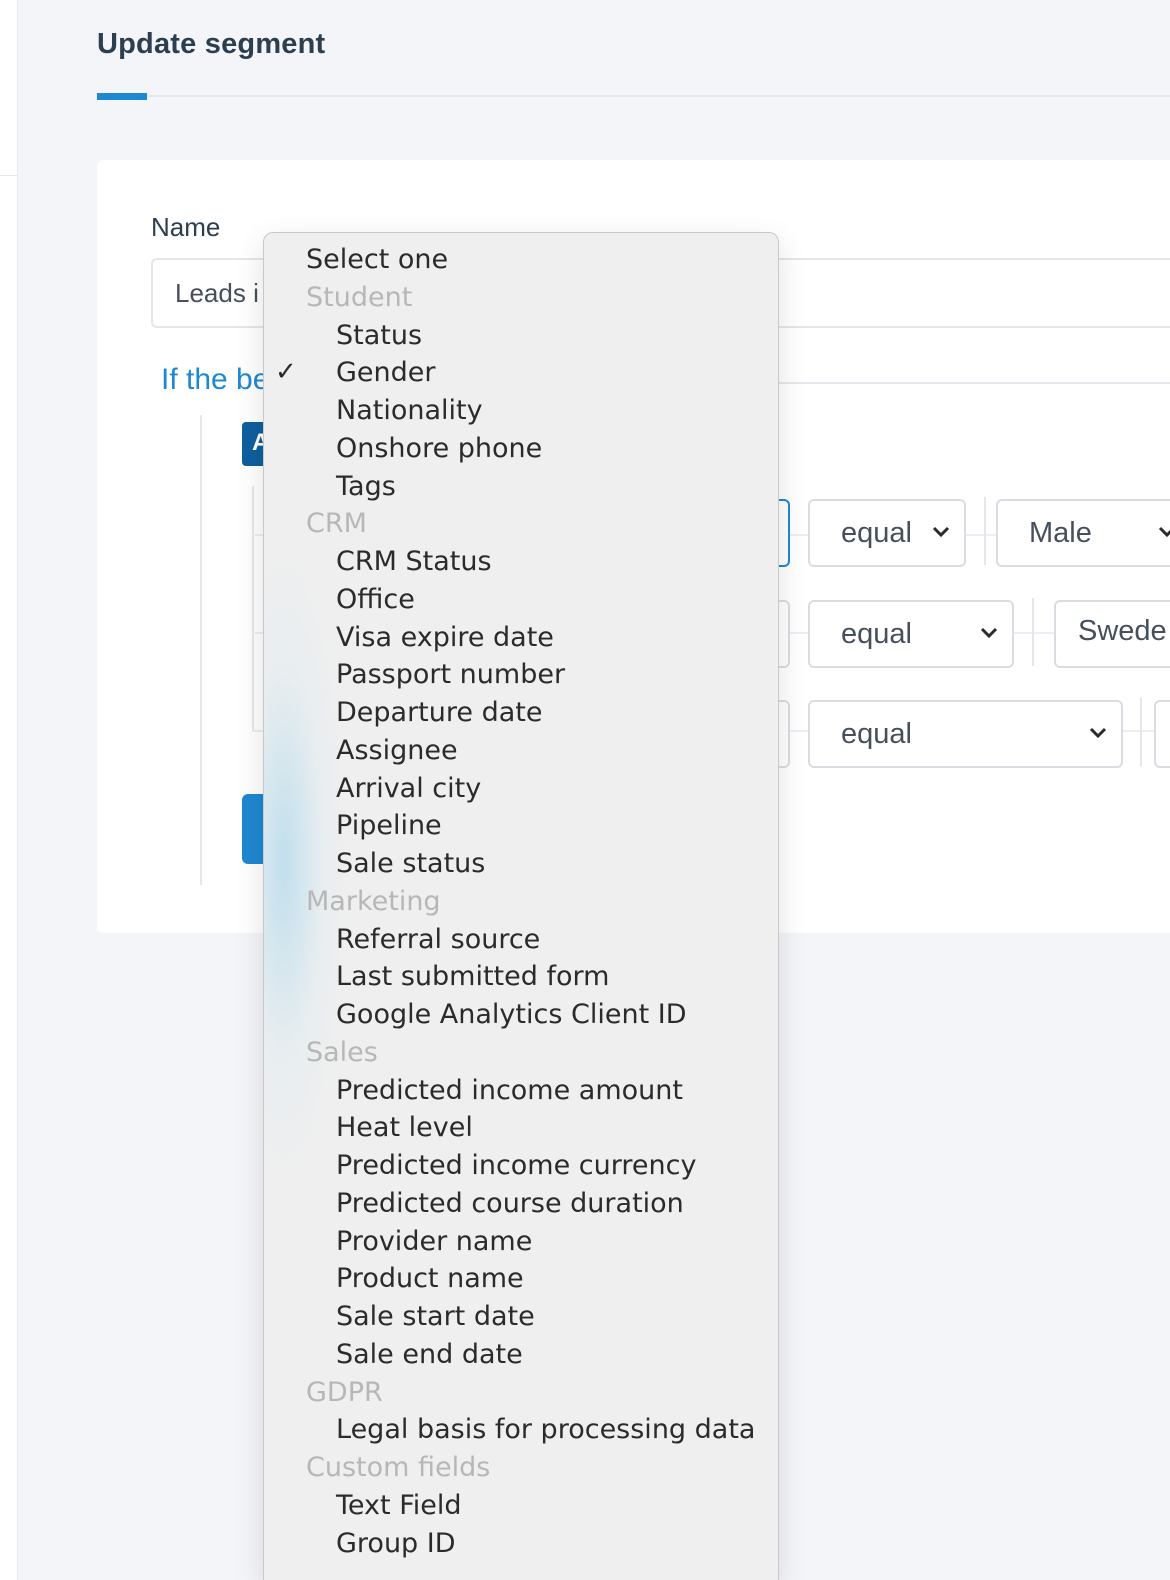 This screenshot has height=1580, width=1170. I want to click on value-select: Male, so click(1083, 533).